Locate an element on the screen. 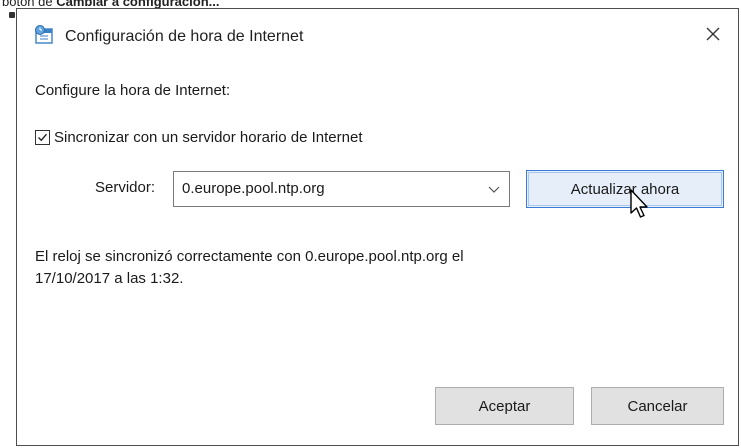 The width and height of the screenshot is (741, 448). close-icon is located at coordinates (713, 36).